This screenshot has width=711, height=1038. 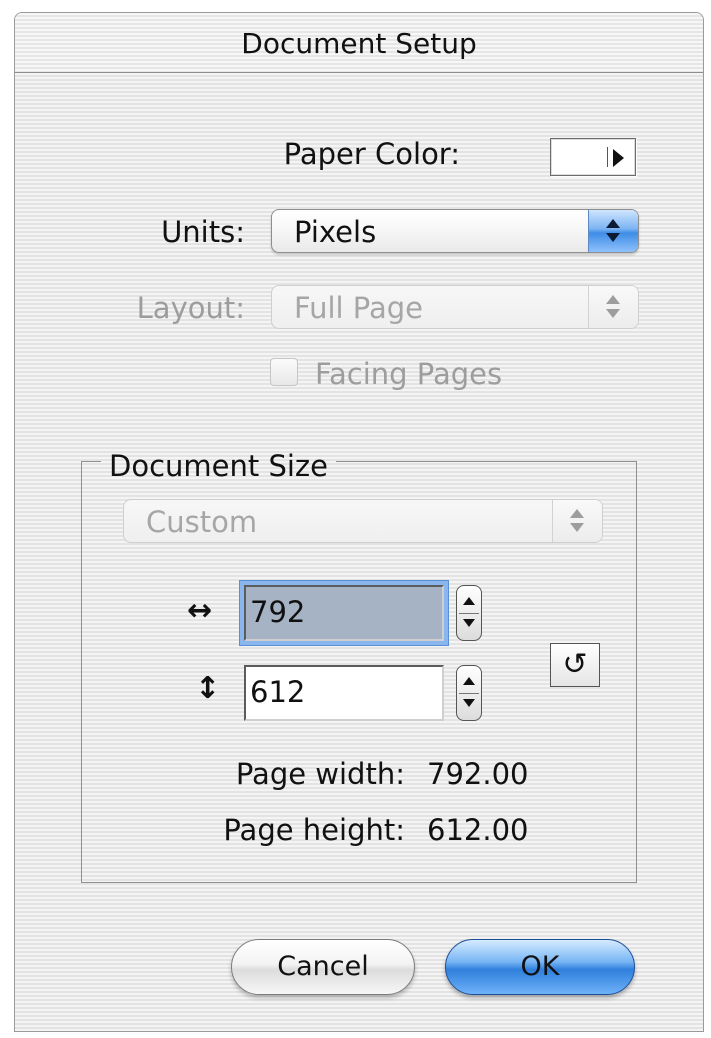 I want to click on units-popup: Pixels, so click(x=455, y=231).